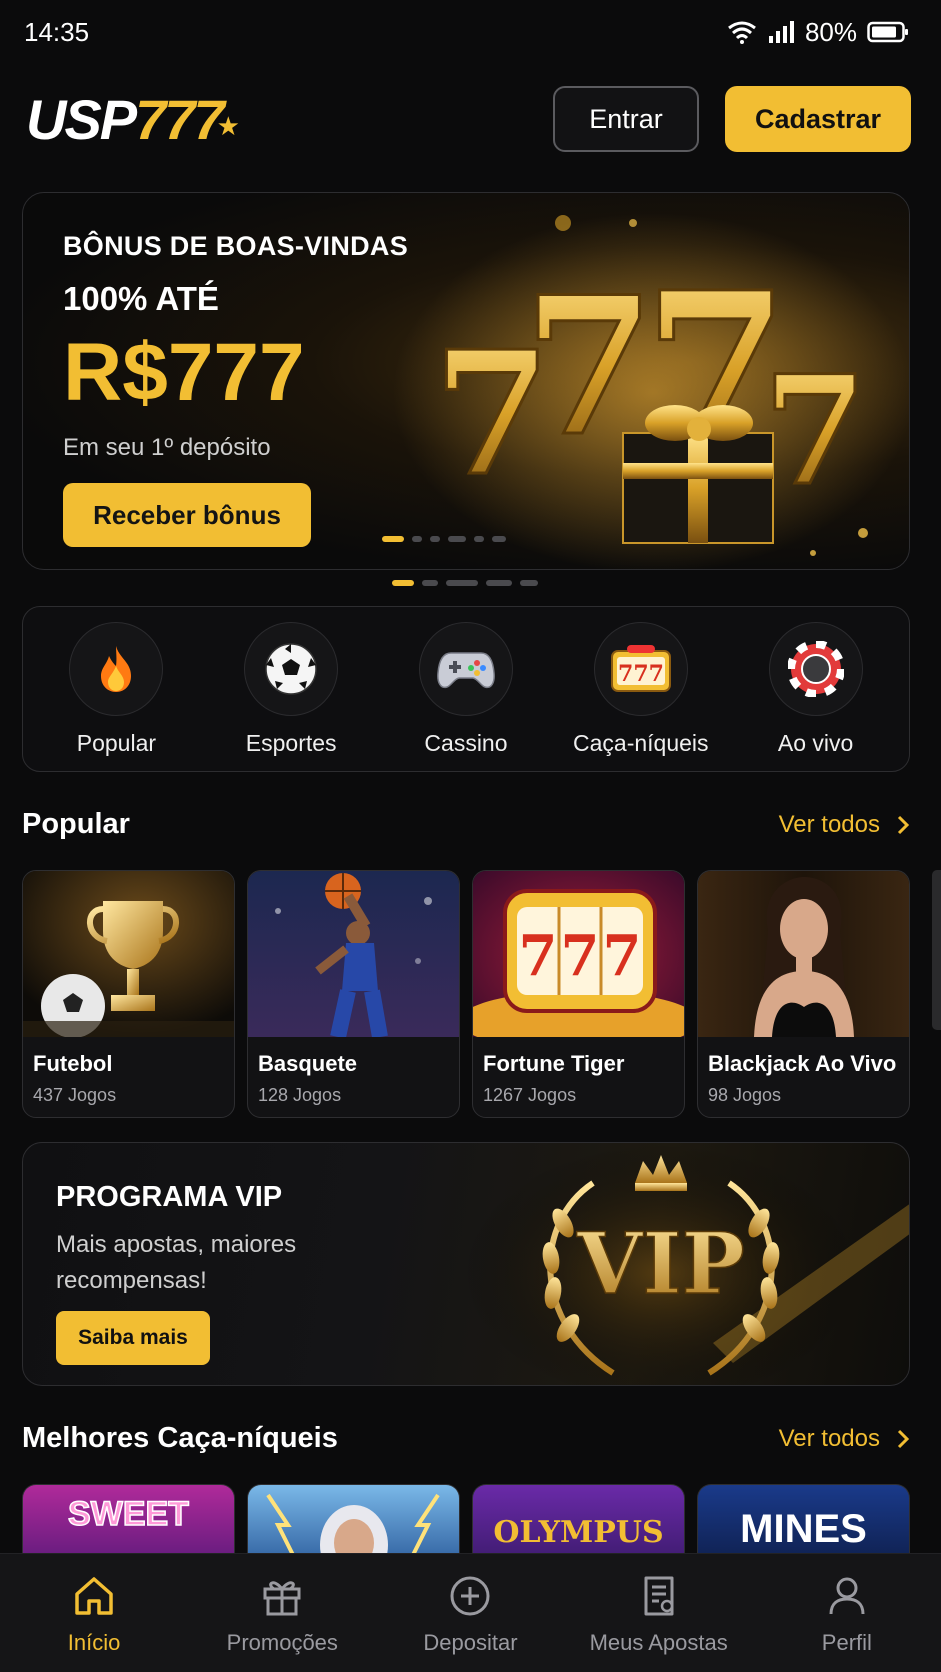 This screenshot has width=941, height=1672. I want to click on status-icons: 80%, so click(818, 32).